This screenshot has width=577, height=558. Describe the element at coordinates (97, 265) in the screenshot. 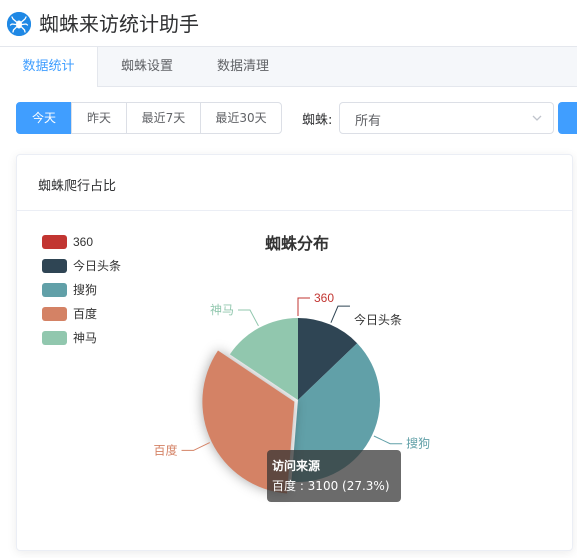

I see `legend-label-1: 今日头条` at that location.